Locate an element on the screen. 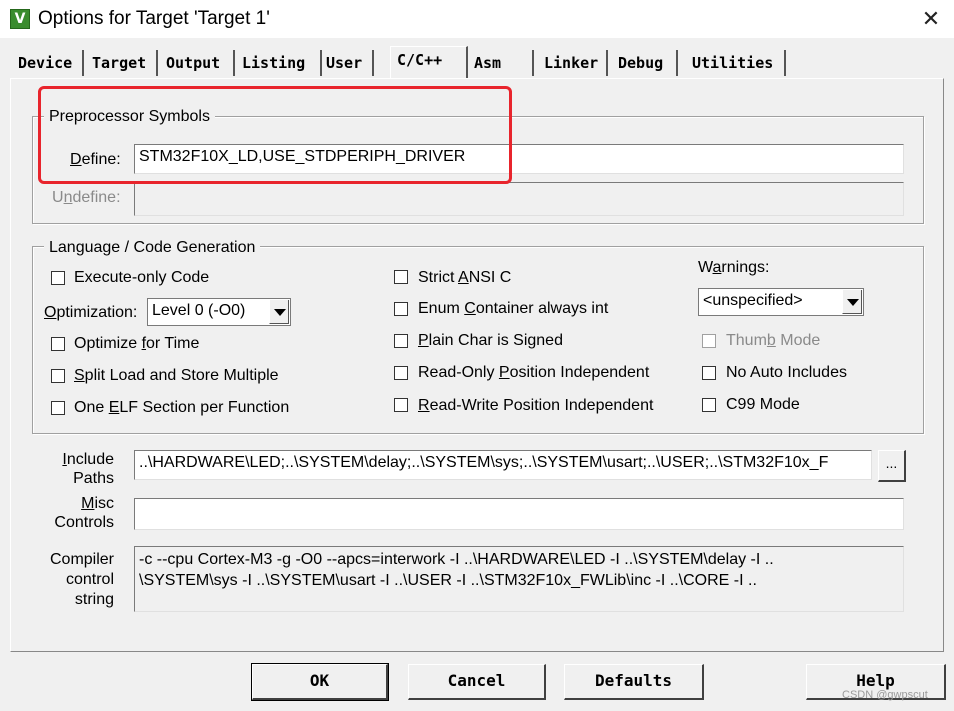 Image resolution: width=954 pixels, height=711 pixels. undefine-label: Undefine: is located at coordinates (86, 197).